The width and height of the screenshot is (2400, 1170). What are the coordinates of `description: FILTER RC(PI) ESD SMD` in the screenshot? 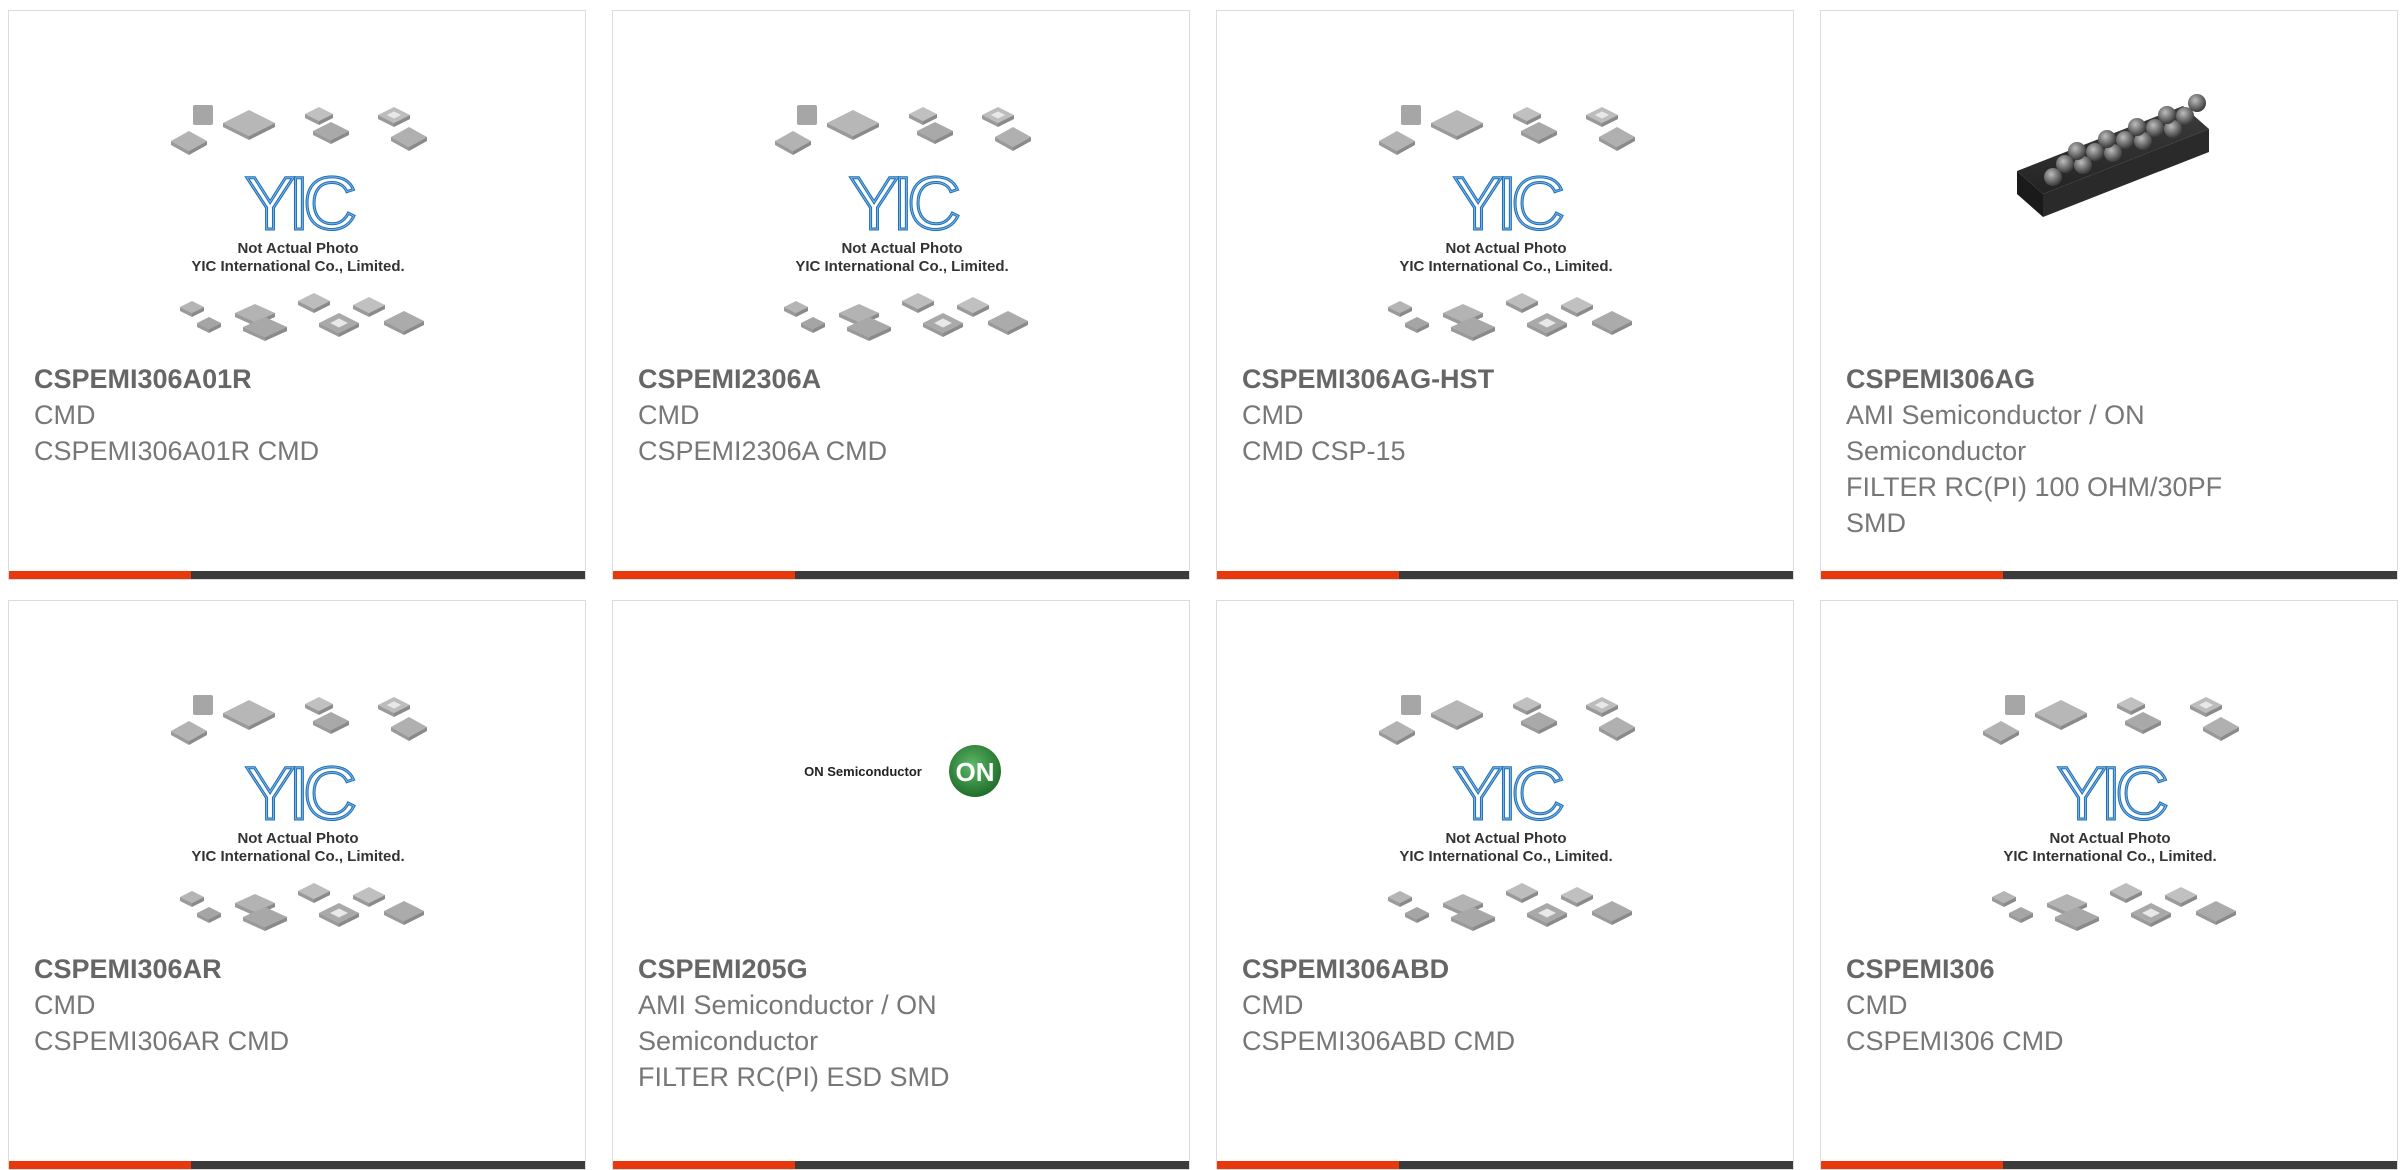 It's located at (794, 1077).